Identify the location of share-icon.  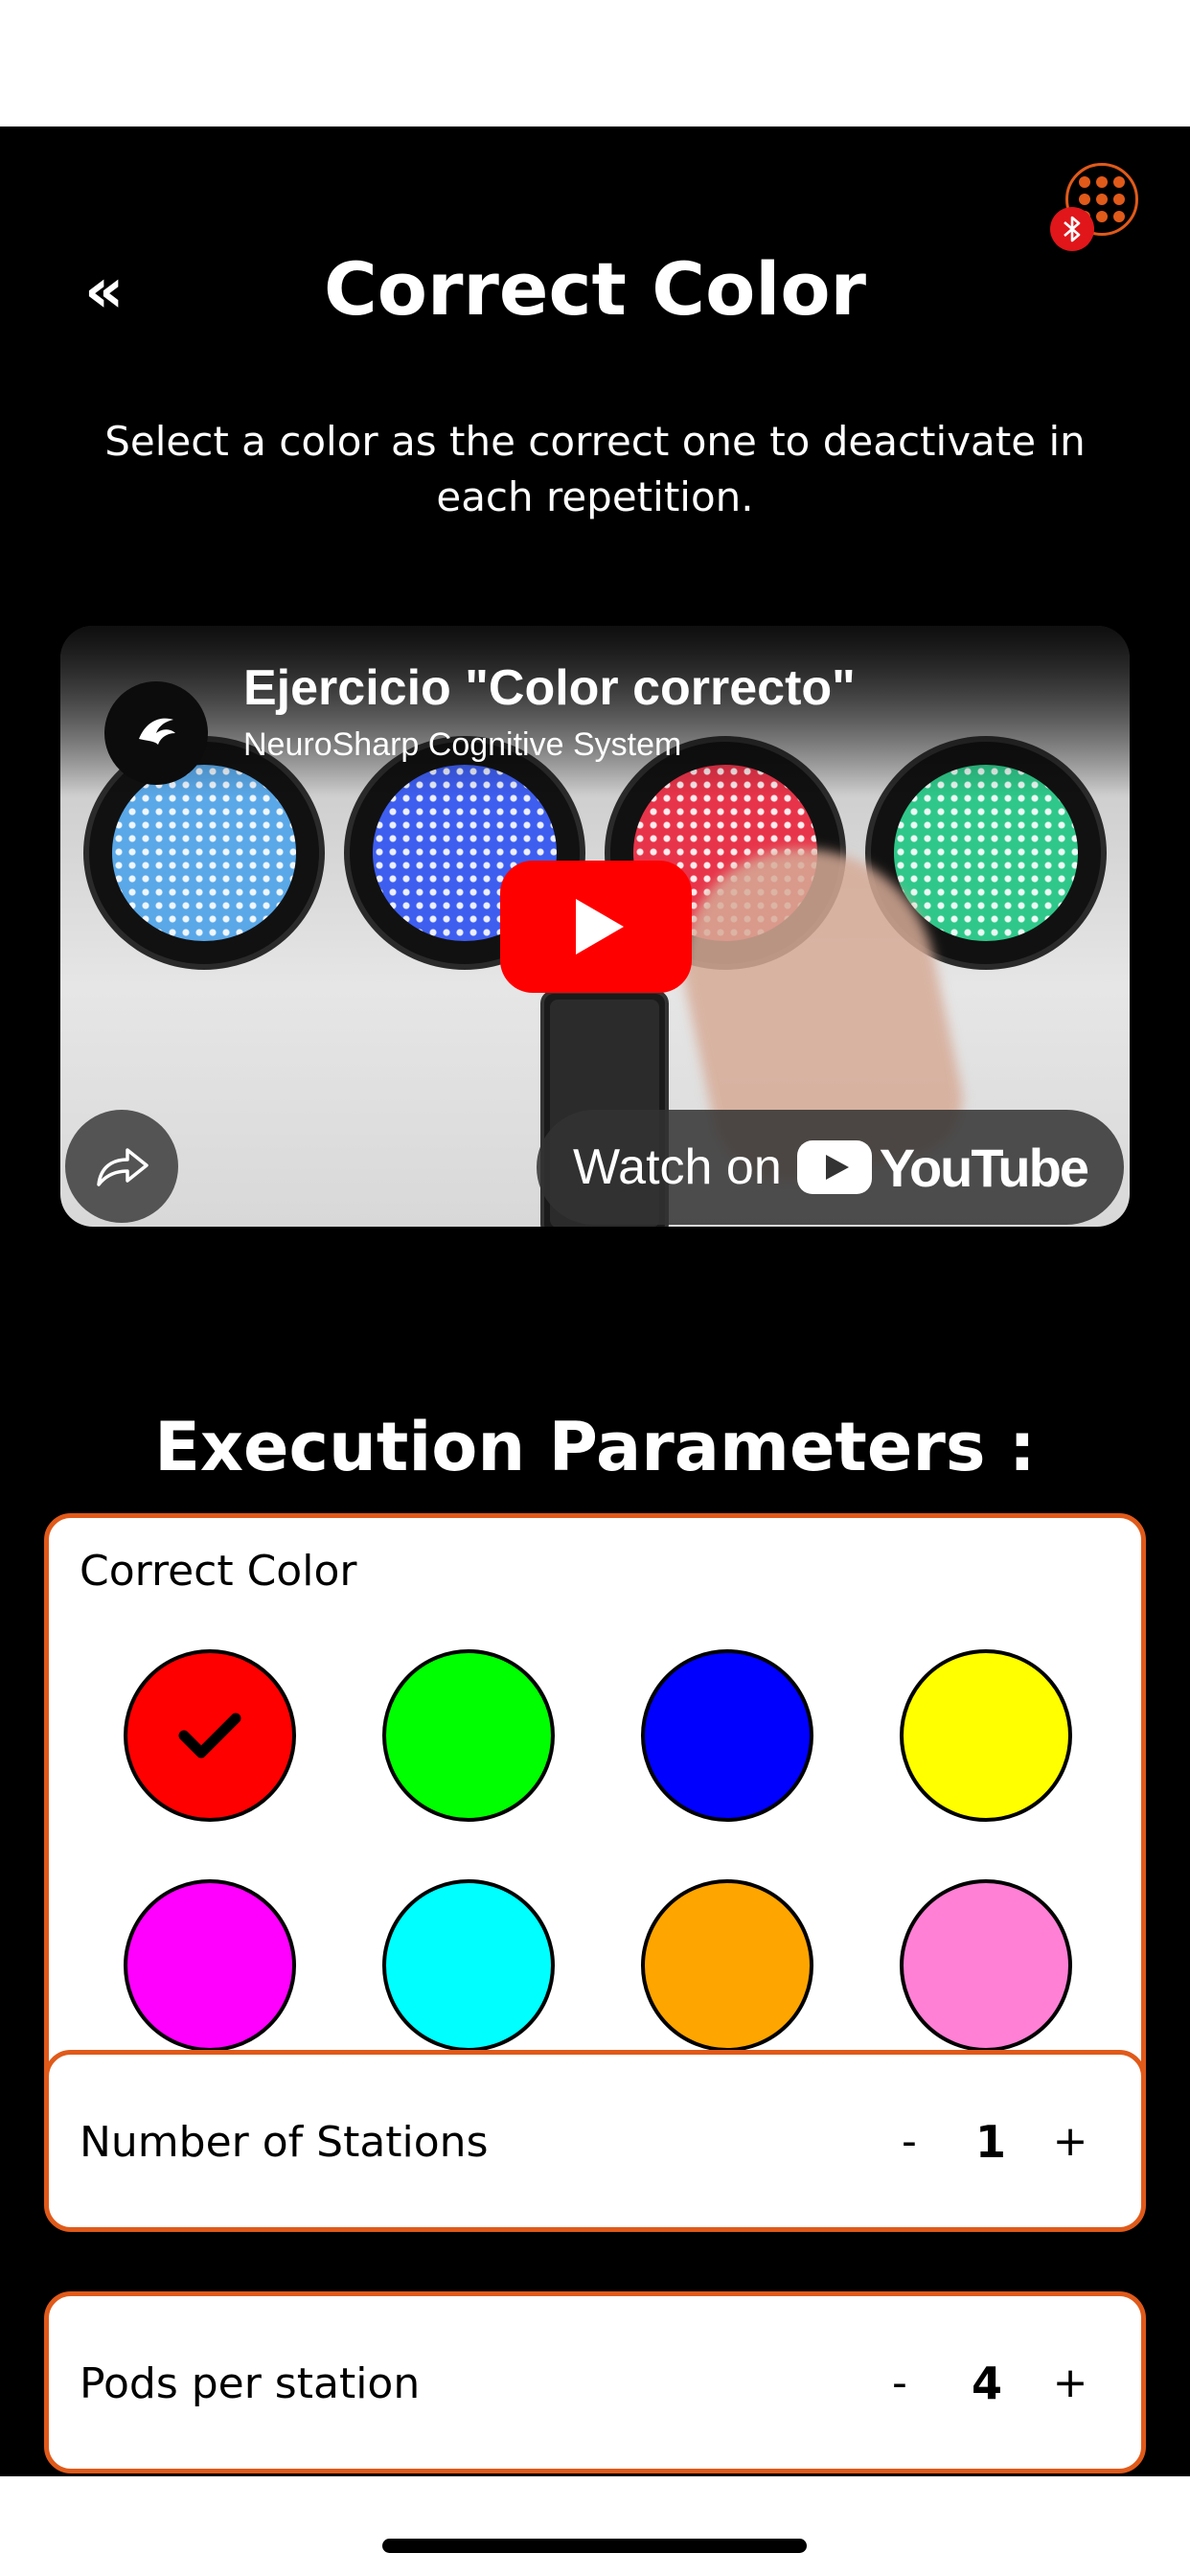
(122, 1166).